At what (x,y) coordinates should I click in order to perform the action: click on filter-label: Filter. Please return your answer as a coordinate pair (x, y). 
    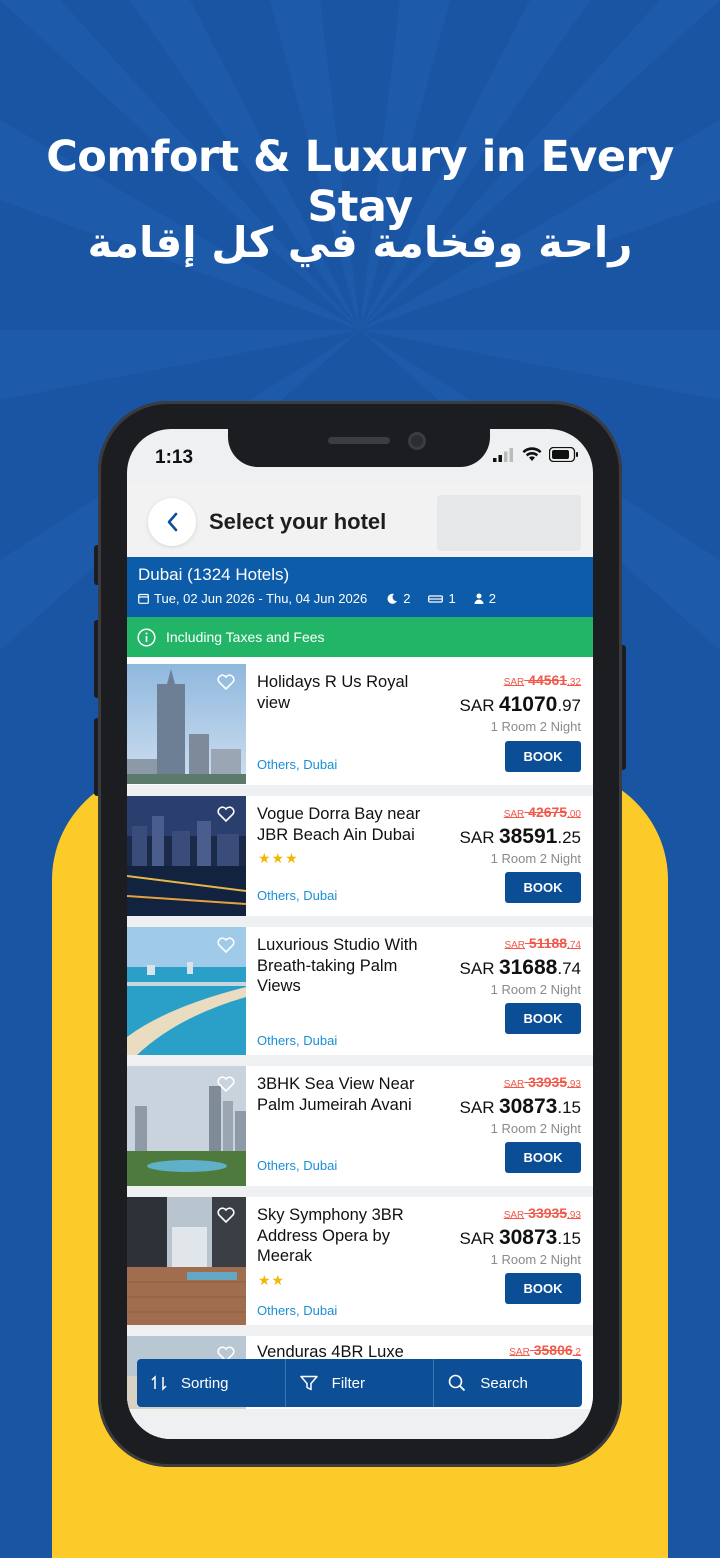
    Looking at the image, I should click on (348, 1383).